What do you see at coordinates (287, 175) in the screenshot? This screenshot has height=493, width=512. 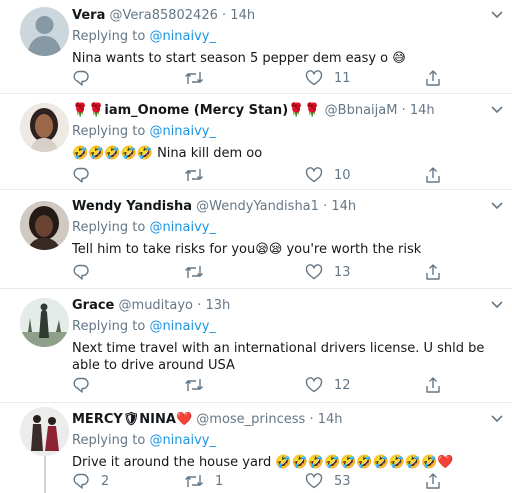 I see `tweet-actions: 10` at bounding box center [287, 175].